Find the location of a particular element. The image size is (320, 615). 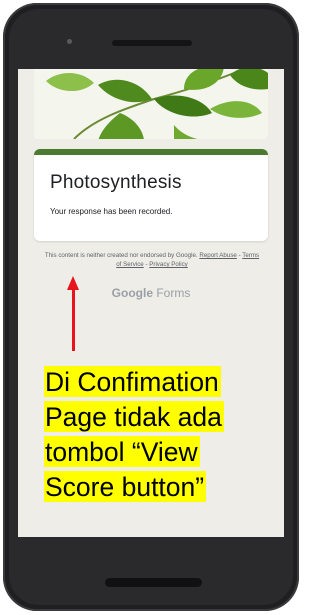

callout-line-2: Page tidak ada is located at coordinates (134, 416).